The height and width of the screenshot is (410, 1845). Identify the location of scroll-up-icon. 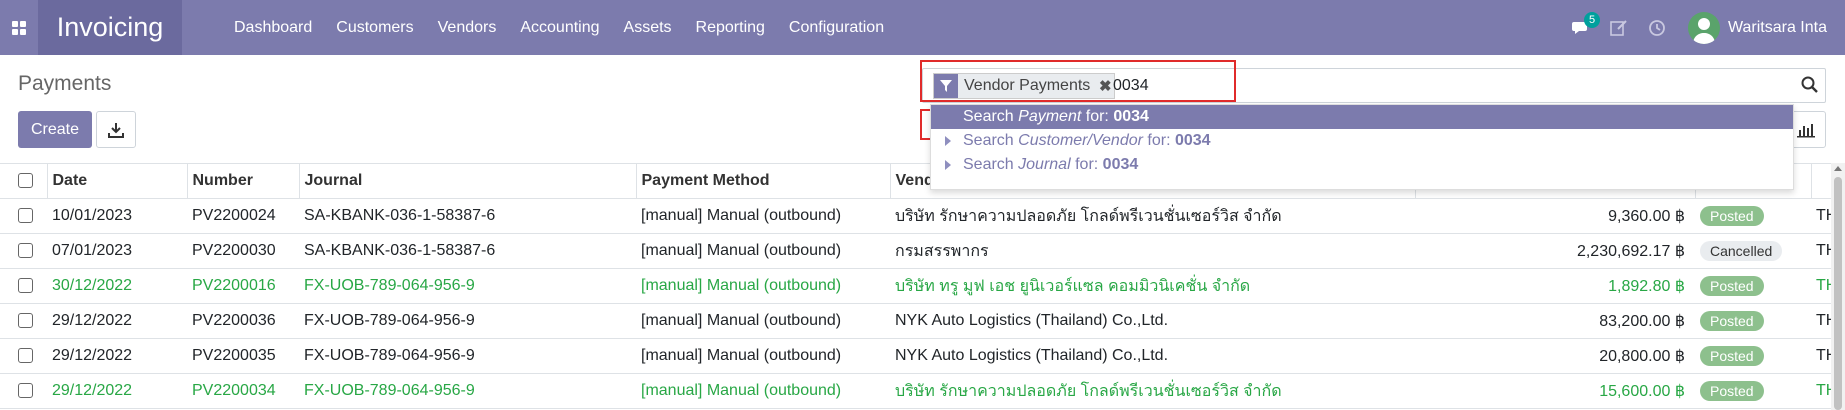
(1838, 168).